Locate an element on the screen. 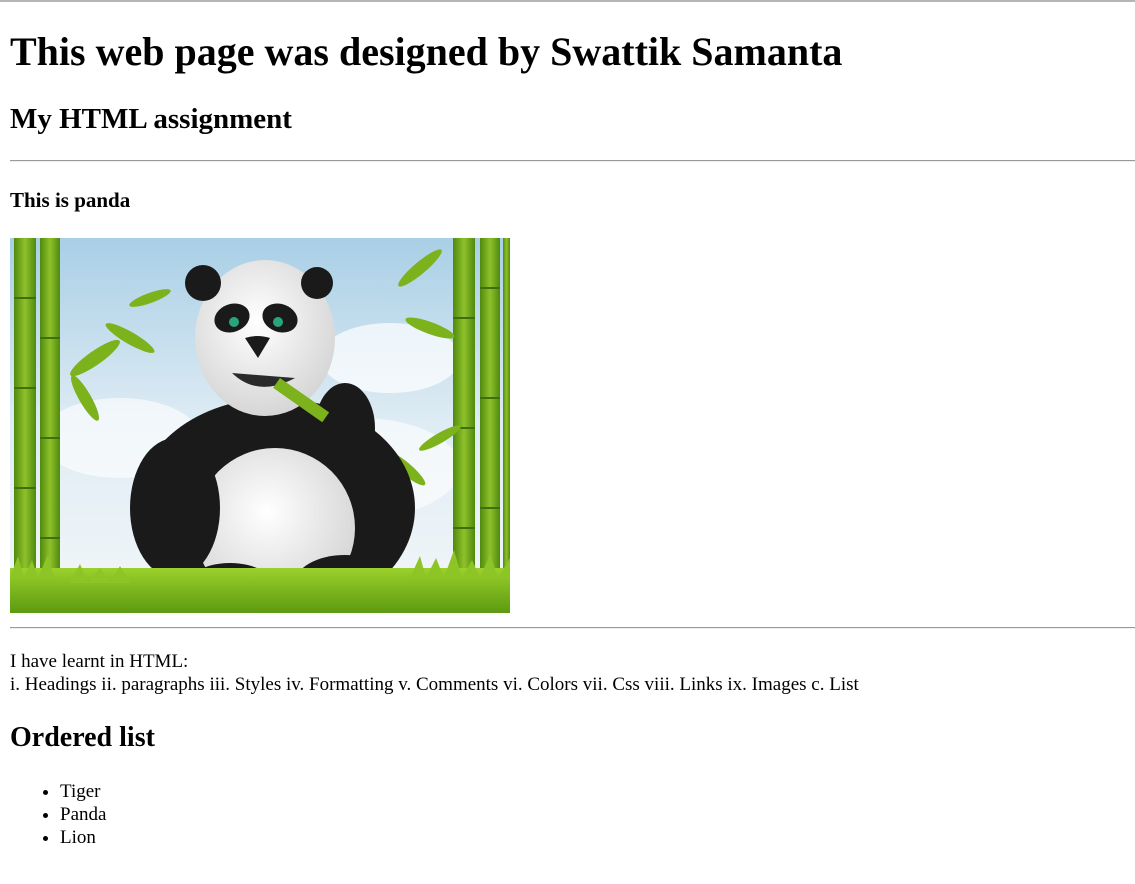 The image size is (1135, 884). list-item: Tiger is located at coordinates (83, 791).